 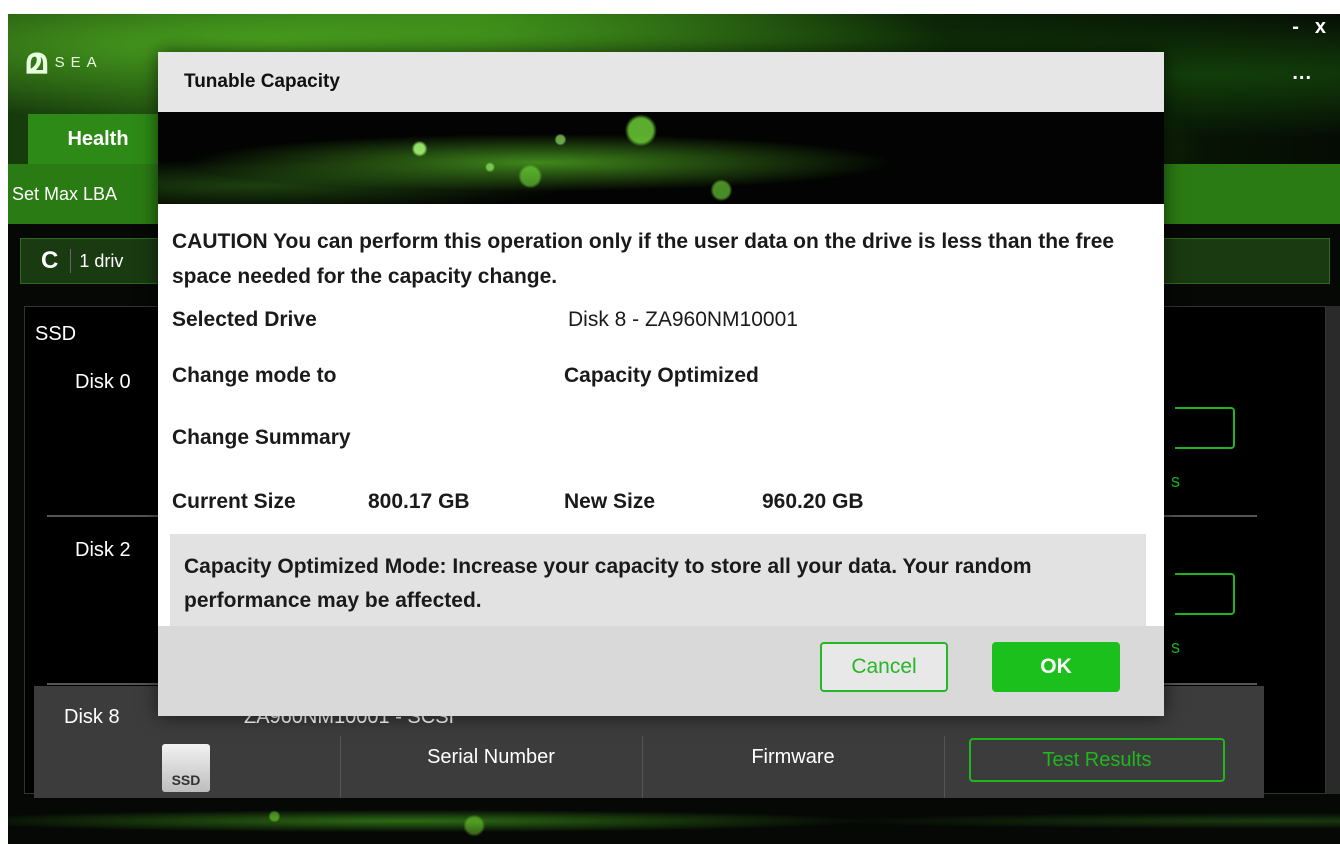 What do you see at coordinates (419, 501) in the screenshot?
I see `current-size-value: 800.17 GB` at bounding box center [419, 501].